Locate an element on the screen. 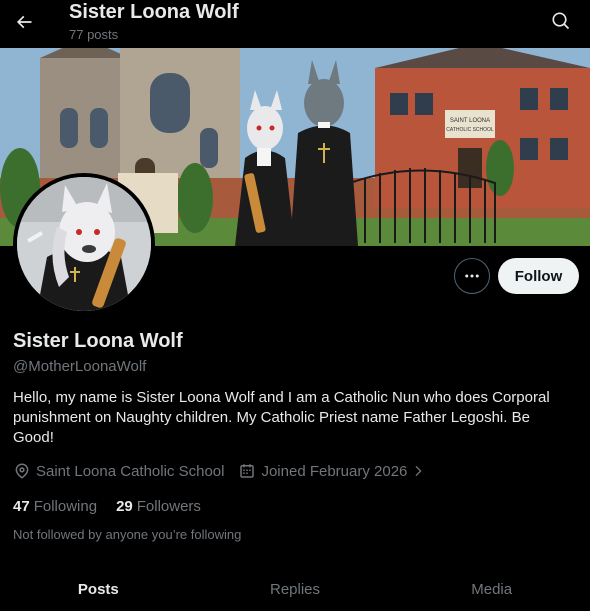  joined-text: Joined February 2026 is located at coordinates (334, 471).